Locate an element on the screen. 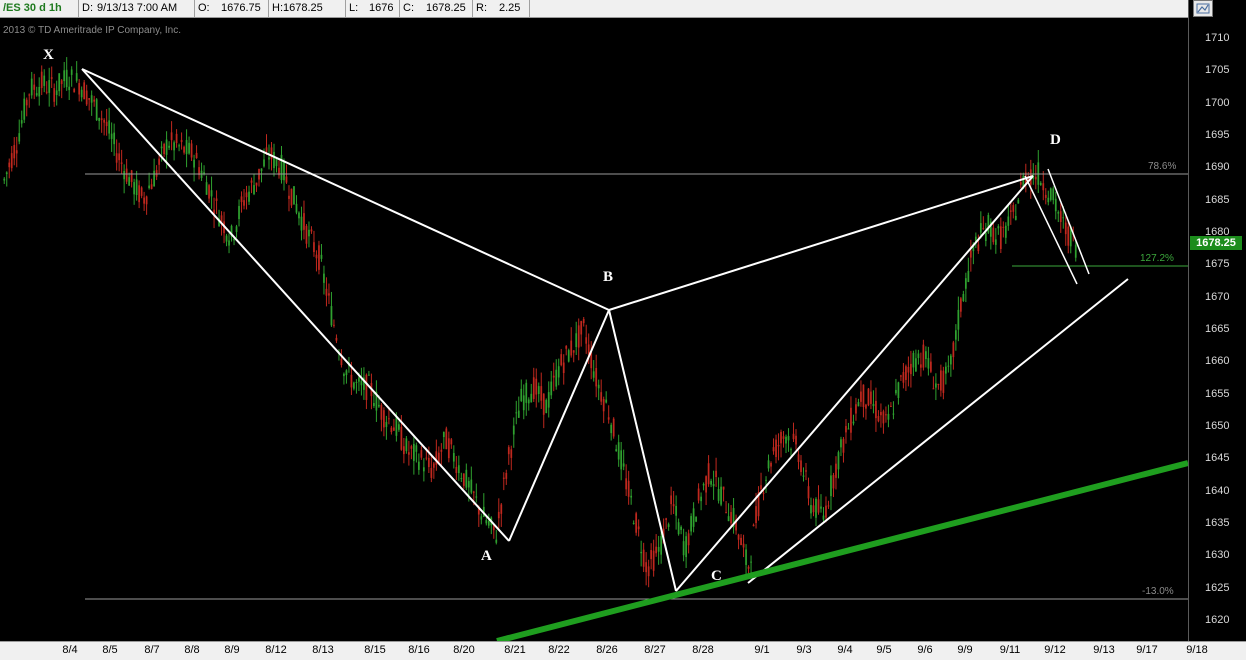 The image size is (1246, 660). x-tick-label: 8/21 is located at coordinates (515, 650).